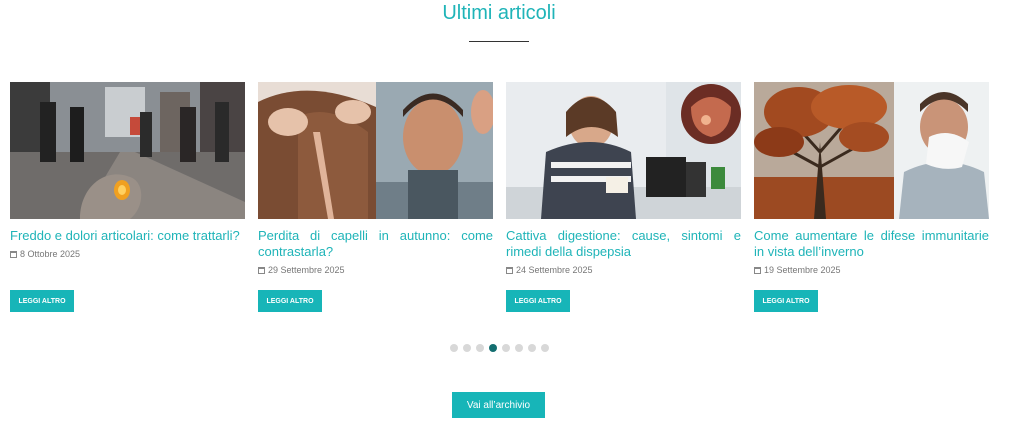 Image resolution: width=1024 pixels, height=428 pixels. What do you see at coordinates (802, 270) in the screenshot?
I see `article-date-text: 19 Settembre 2025` at bounding box center [802, 270].